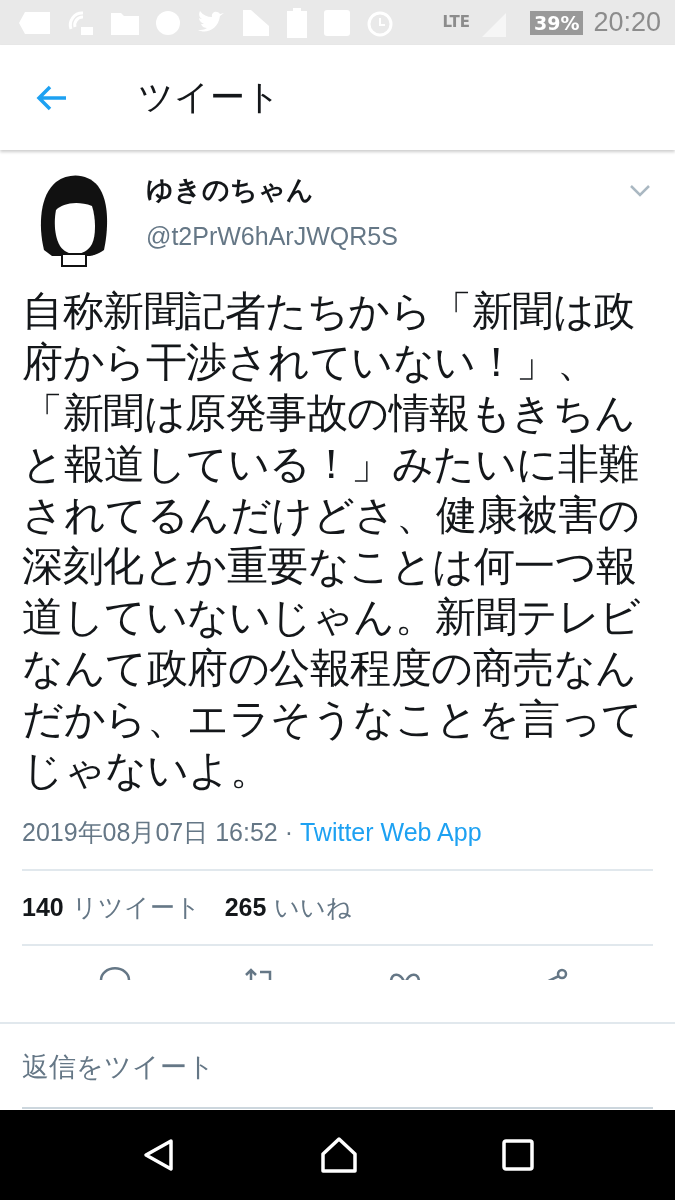  I want to click on recents-icon, so click(517, 1155).